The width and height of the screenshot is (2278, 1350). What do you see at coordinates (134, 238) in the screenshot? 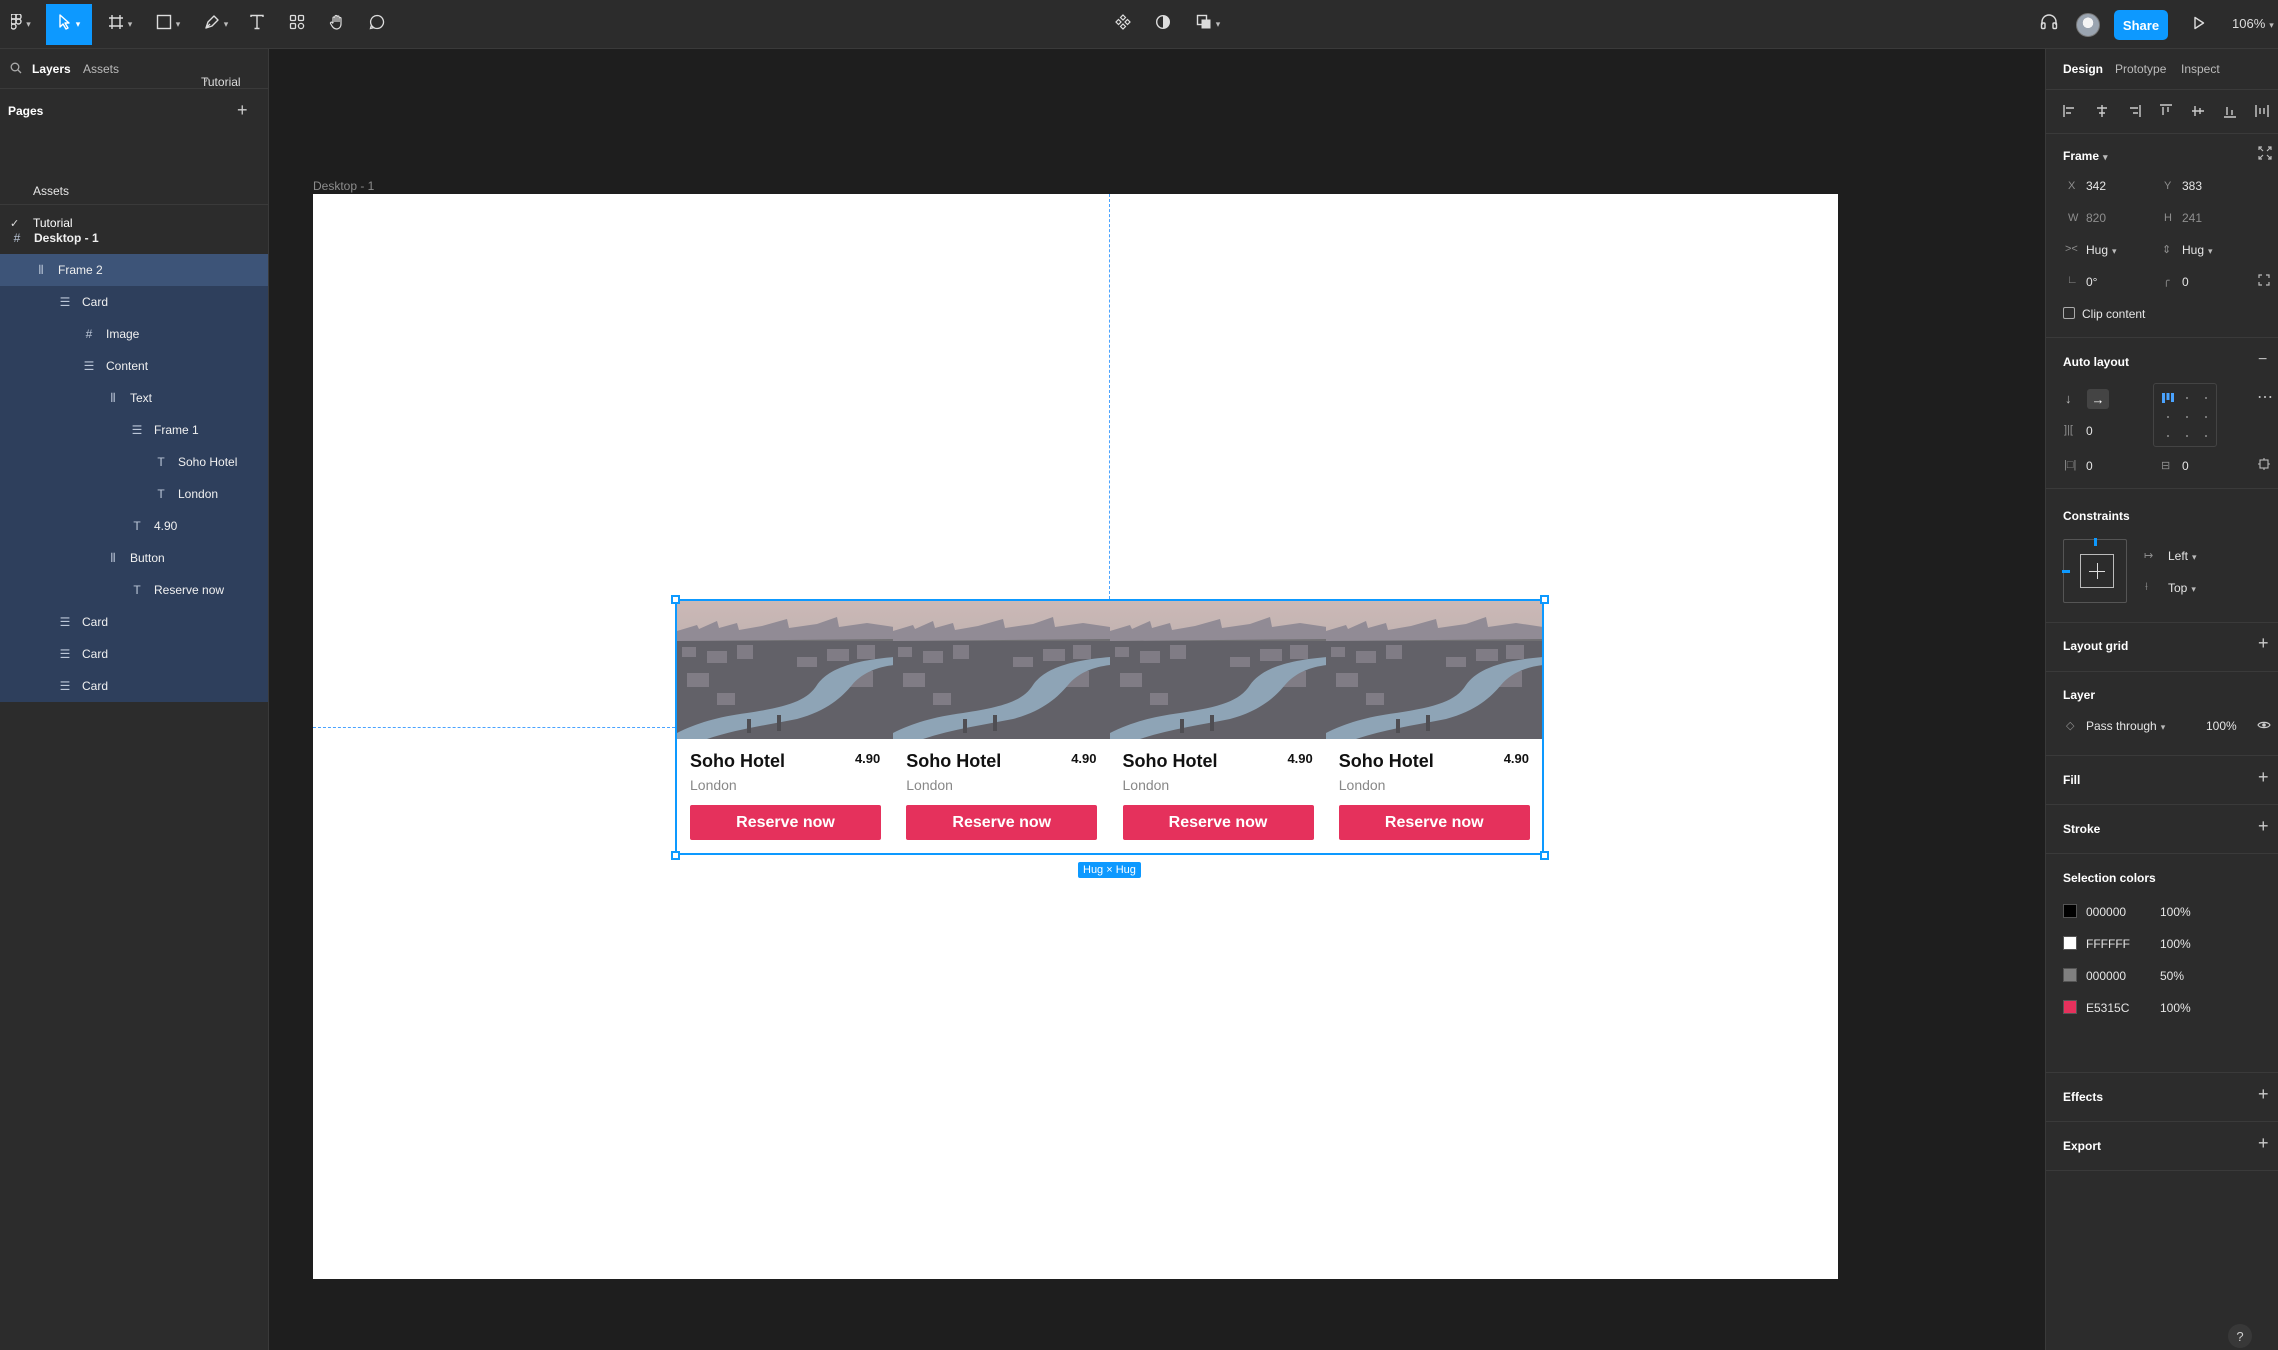
I see `layer-row: # Desktop - 1` at bounding box center [134, 238].